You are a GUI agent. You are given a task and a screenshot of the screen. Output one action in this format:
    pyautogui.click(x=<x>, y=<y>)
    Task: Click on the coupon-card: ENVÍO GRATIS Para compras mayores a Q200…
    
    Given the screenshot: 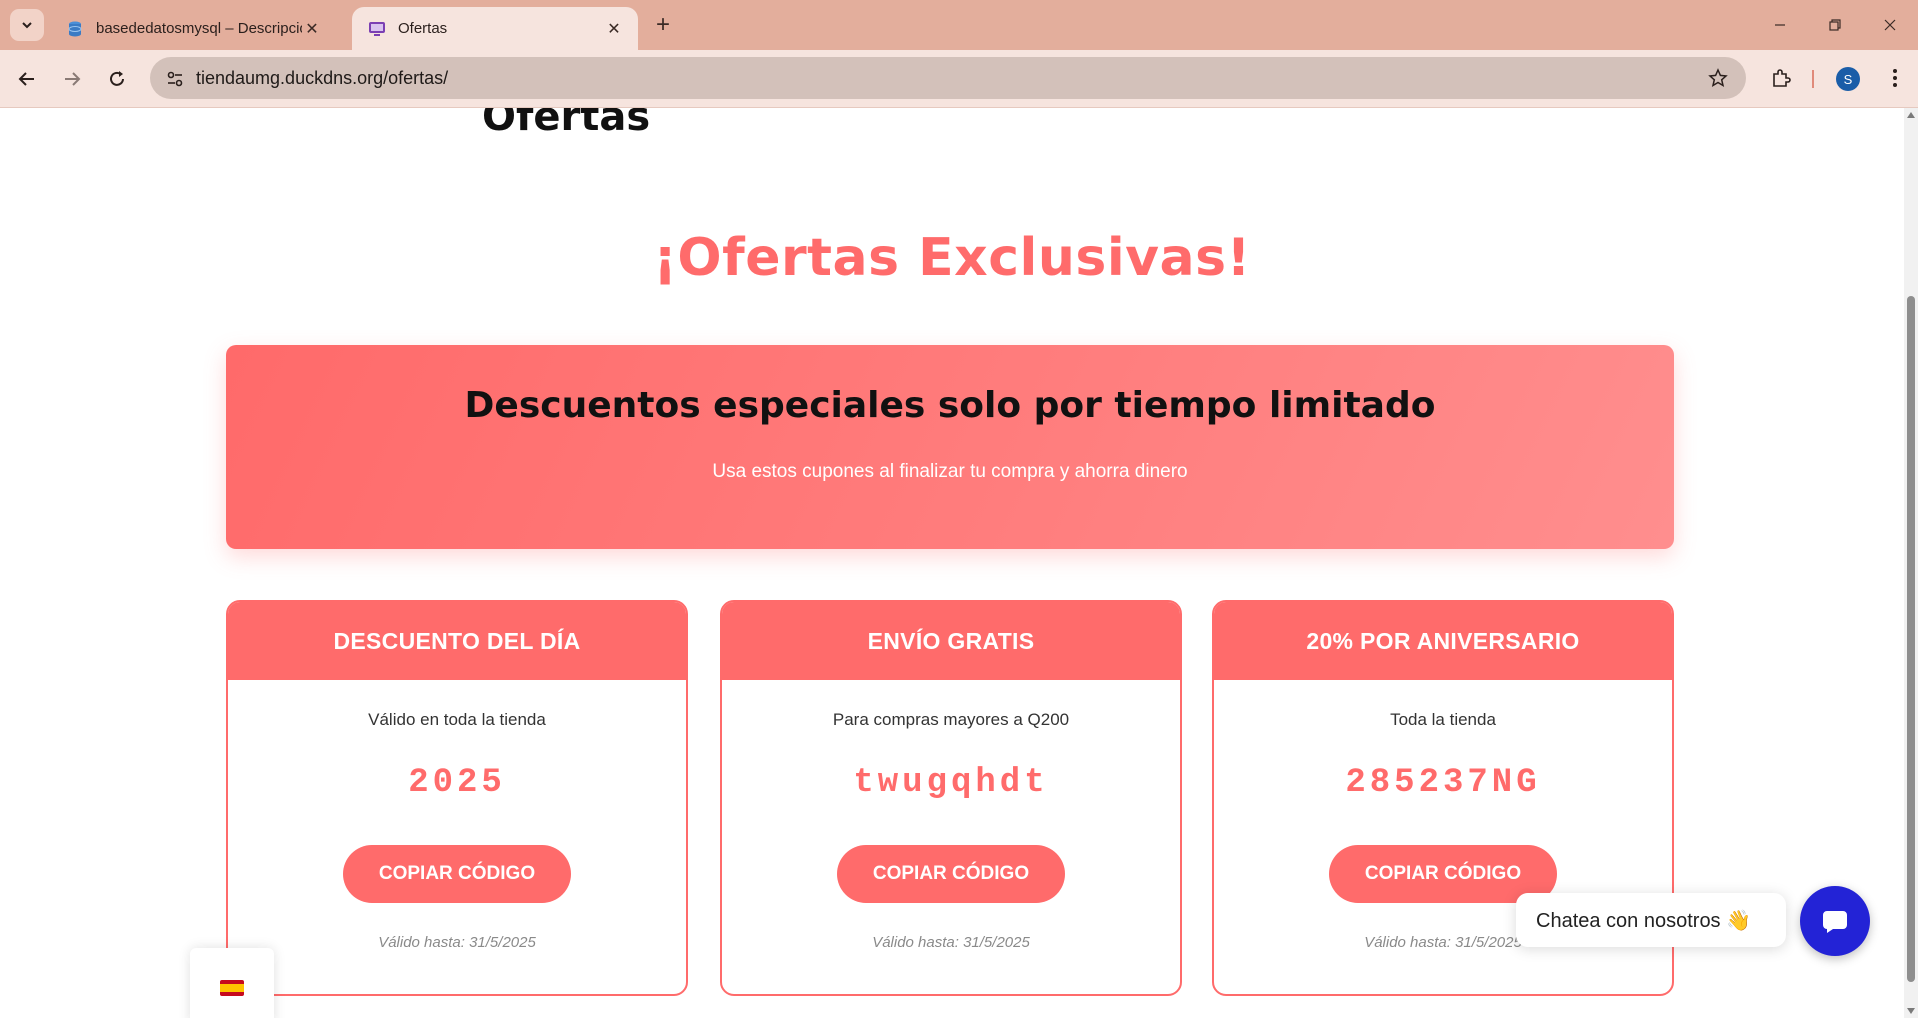 What is the action you would take?
    pyautogui.click(x=951, y=798)
    